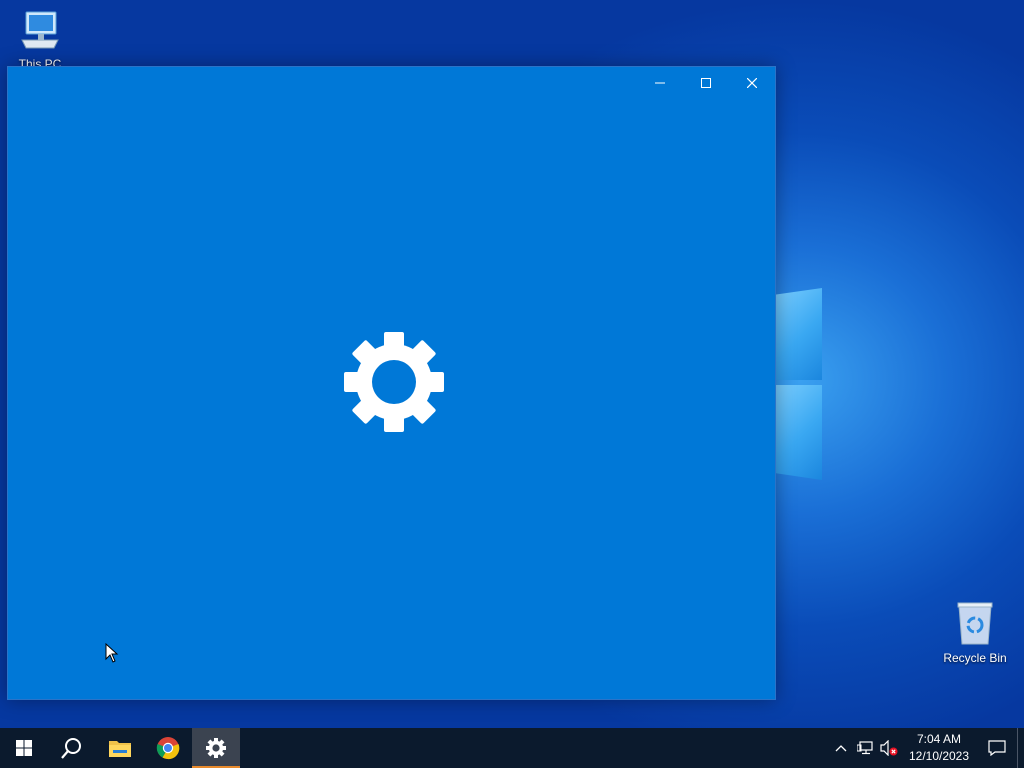  I want to click on recycle-bin-icon, so click(975, 623).